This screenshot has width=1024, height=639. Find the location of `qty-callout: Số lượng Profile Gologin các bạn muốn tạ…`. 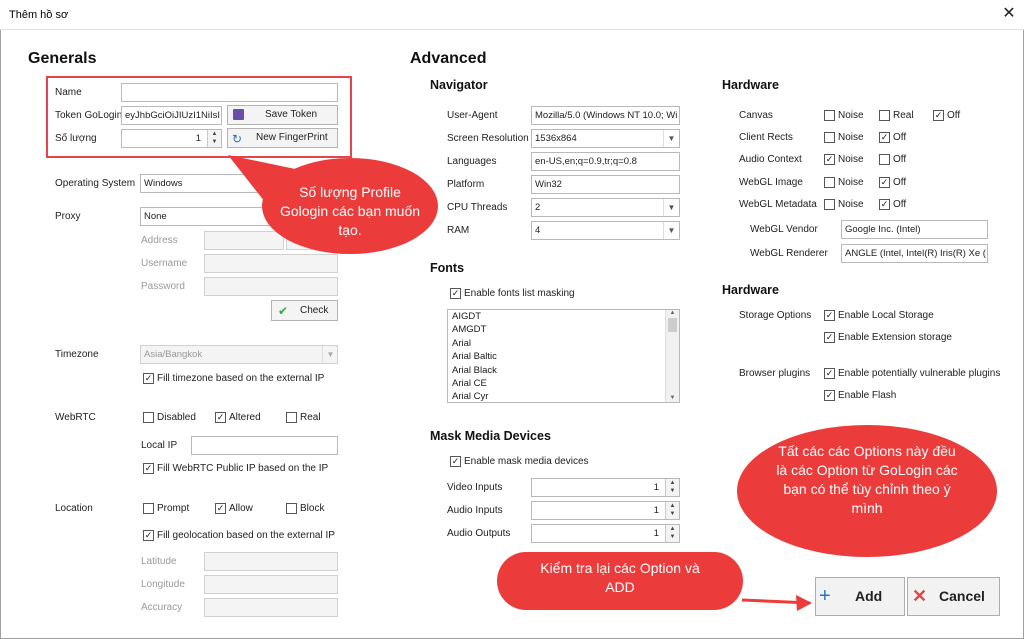

qty-callout: Số lượng Profile Gologin các bạn muốn tạ… is located at coordinates (350, 206).